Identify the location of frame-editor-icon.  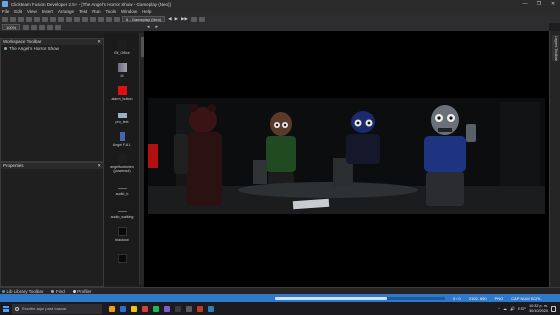
(101, 19).